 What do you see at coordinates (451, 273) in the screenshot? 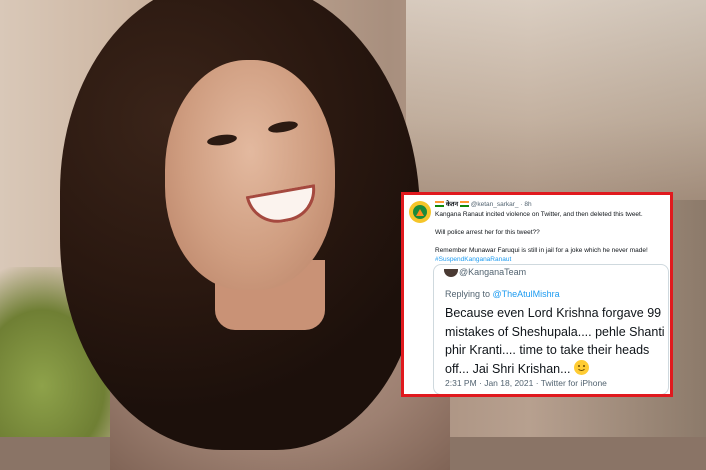
I see `quoted-avatar` at bounding box center [451, 273].